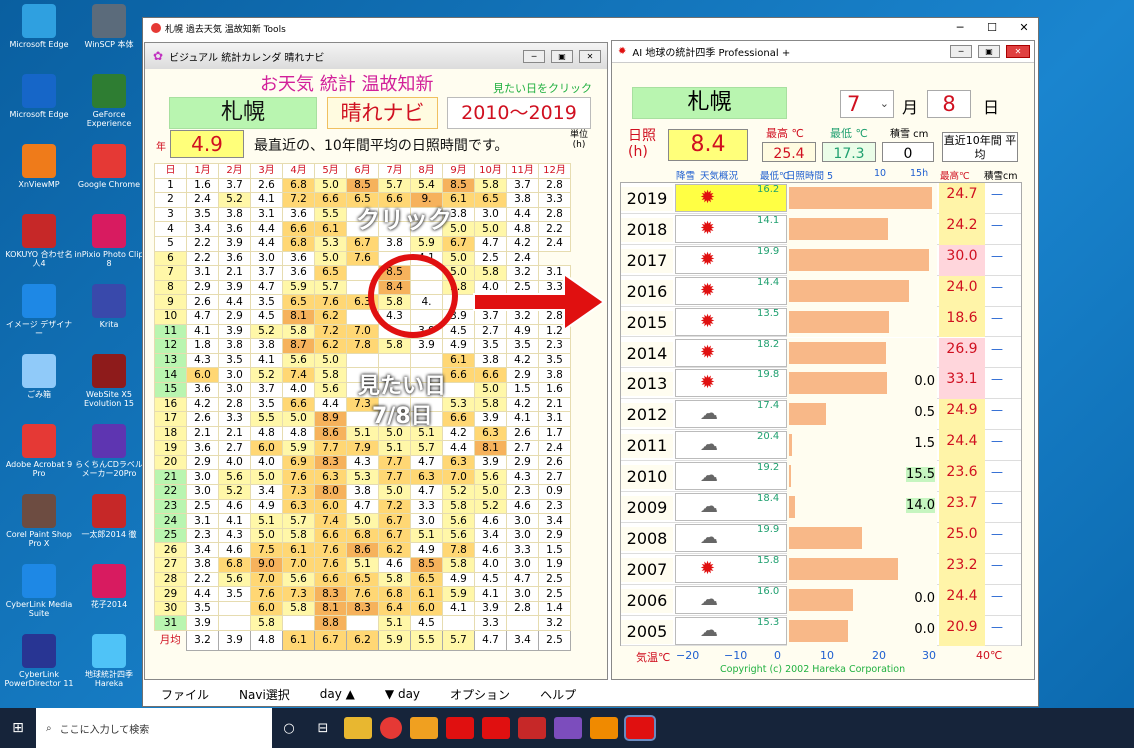  I want to click on calendar-cell: 8.1, so click(490, 448).